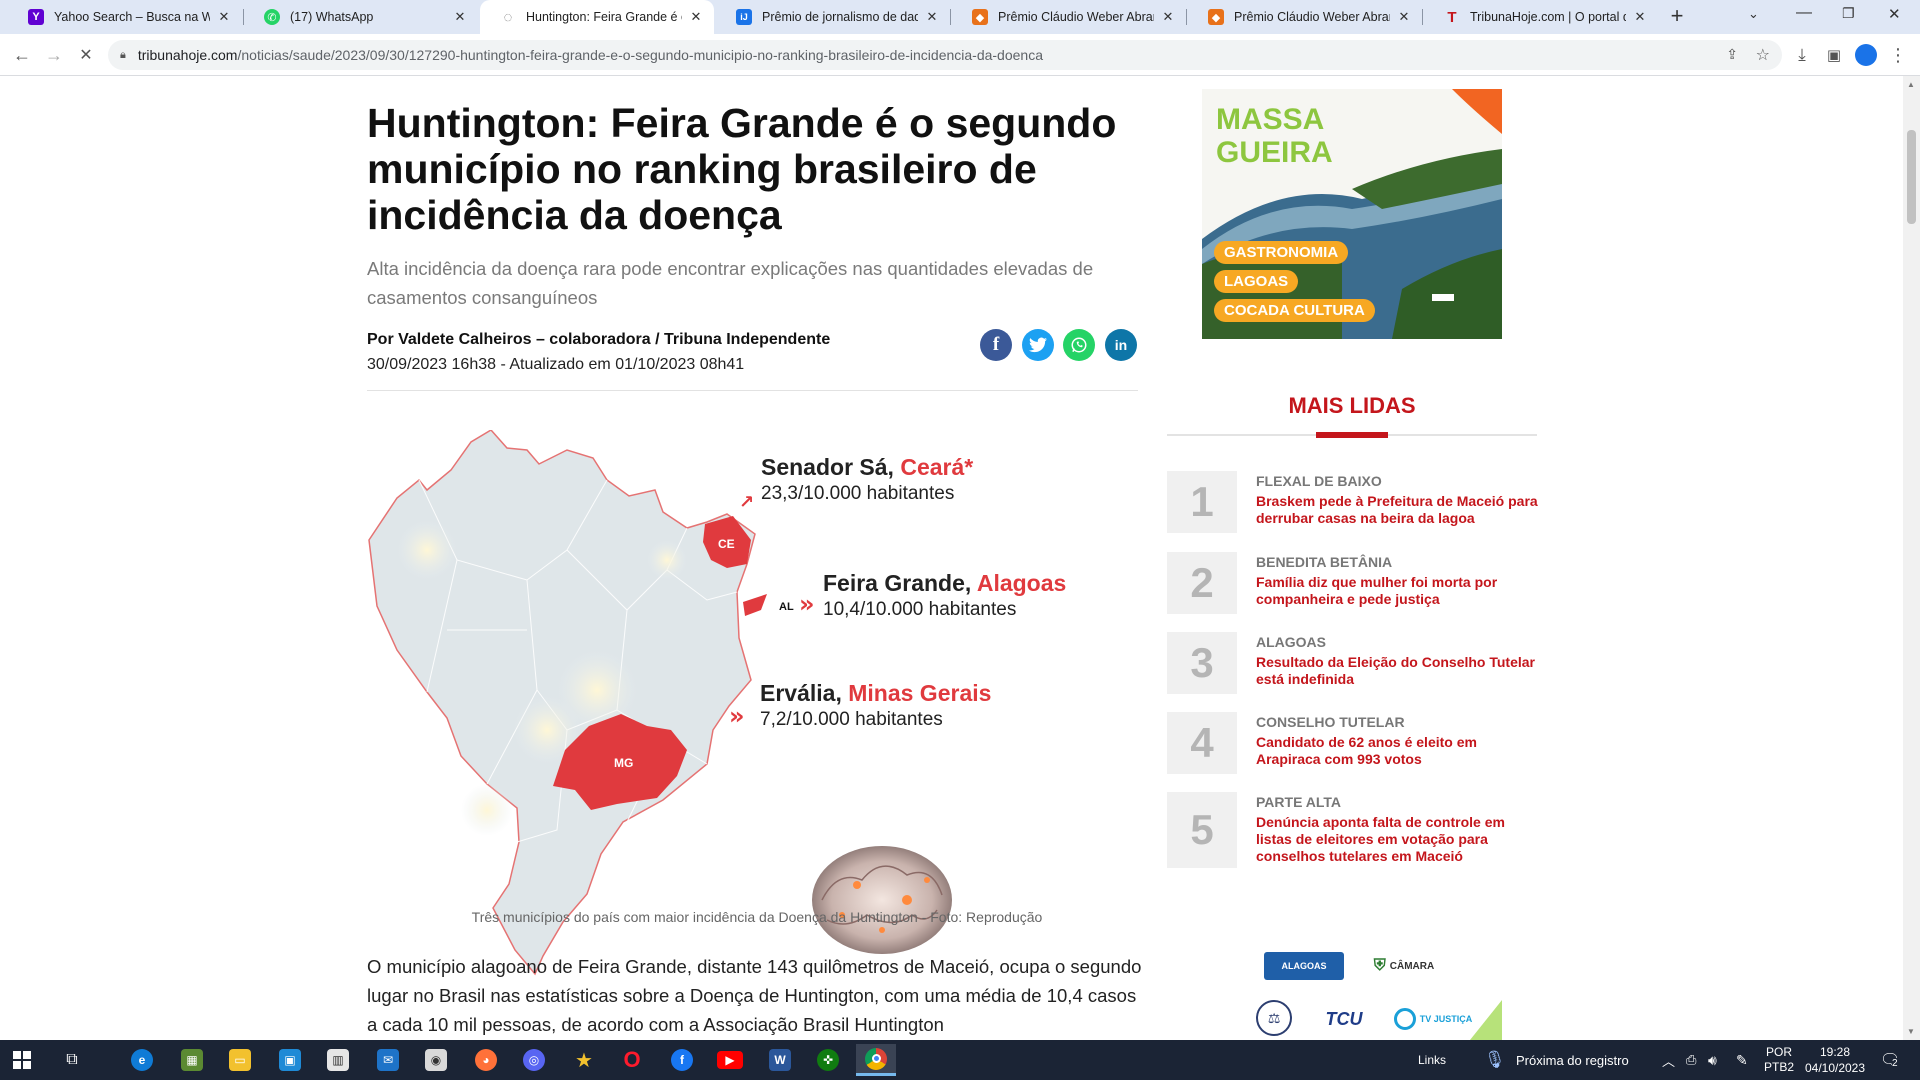 This screenshot has height=1080, width=1920. I want to click on entry-rate: 10,4/10.000 habitantes, so click(920, 609).